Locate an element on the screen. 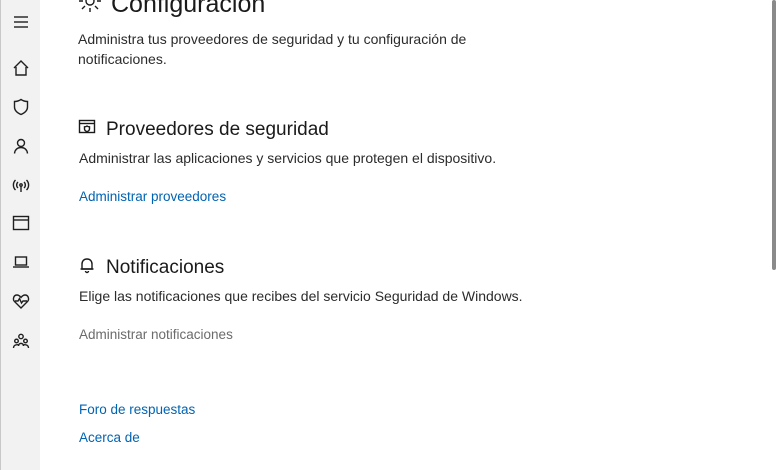 This screenshot has width=780, height=470. answers-forum-link: Foro de respuestas is located at coordinates (137, 409).